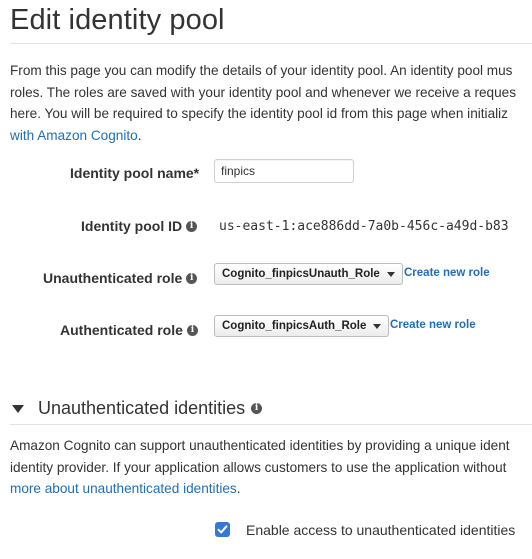 This screenshot has height=559, width=532. What do you see at coordinates (113, 278) in the screenshot?
I see `unauth-role-label-text: Unauthenticated role` at bounding box center [113, 278].